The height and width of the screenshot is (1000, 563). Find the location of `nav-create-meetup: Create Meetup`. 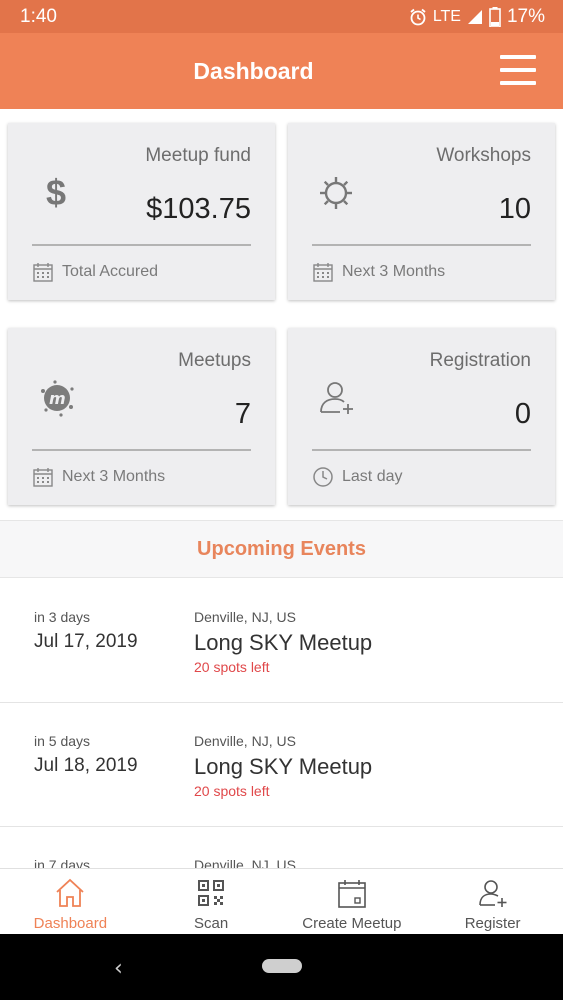

nav-create-meetup: Create Meetup is located at coordinates (352, 901).